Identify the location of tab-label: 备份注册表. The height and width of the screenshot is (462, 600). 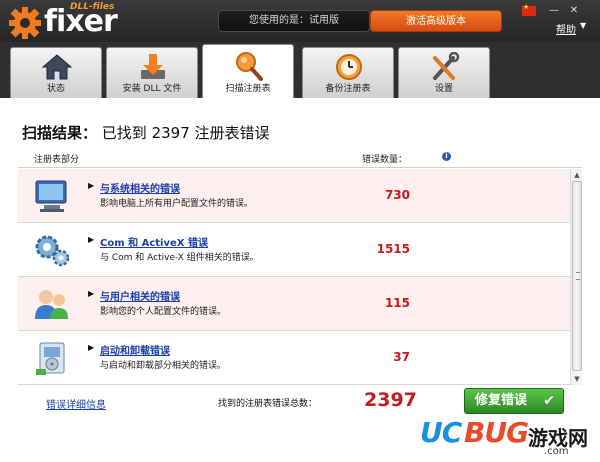
(348, 89).